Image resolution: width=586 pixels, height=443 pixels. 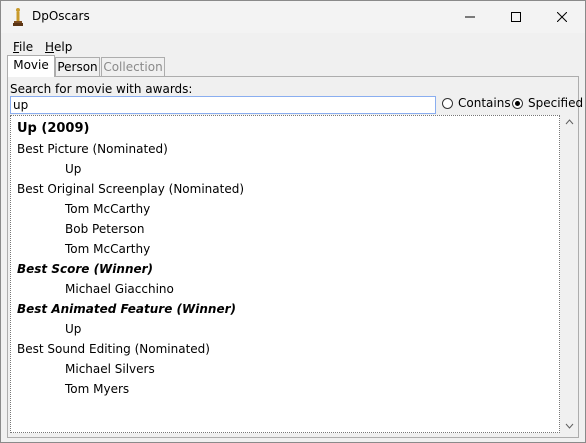 What do you see at coordinates (97, 389) in the screenshot?
I see `nominee-item: Tom Myers` at bounding box center [97, 389].